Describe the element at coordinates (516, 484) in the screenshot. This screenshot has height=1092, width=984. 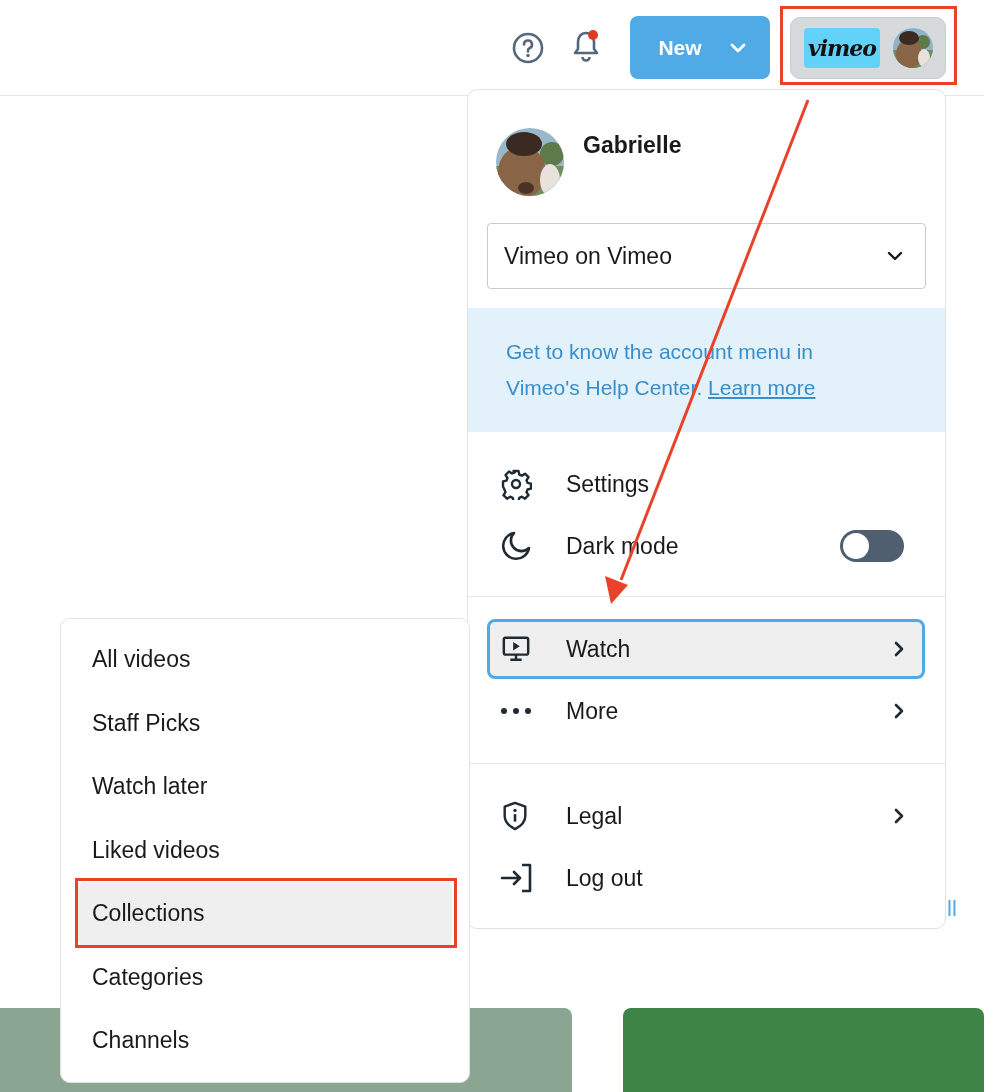
I see `gear-icon` at that location.